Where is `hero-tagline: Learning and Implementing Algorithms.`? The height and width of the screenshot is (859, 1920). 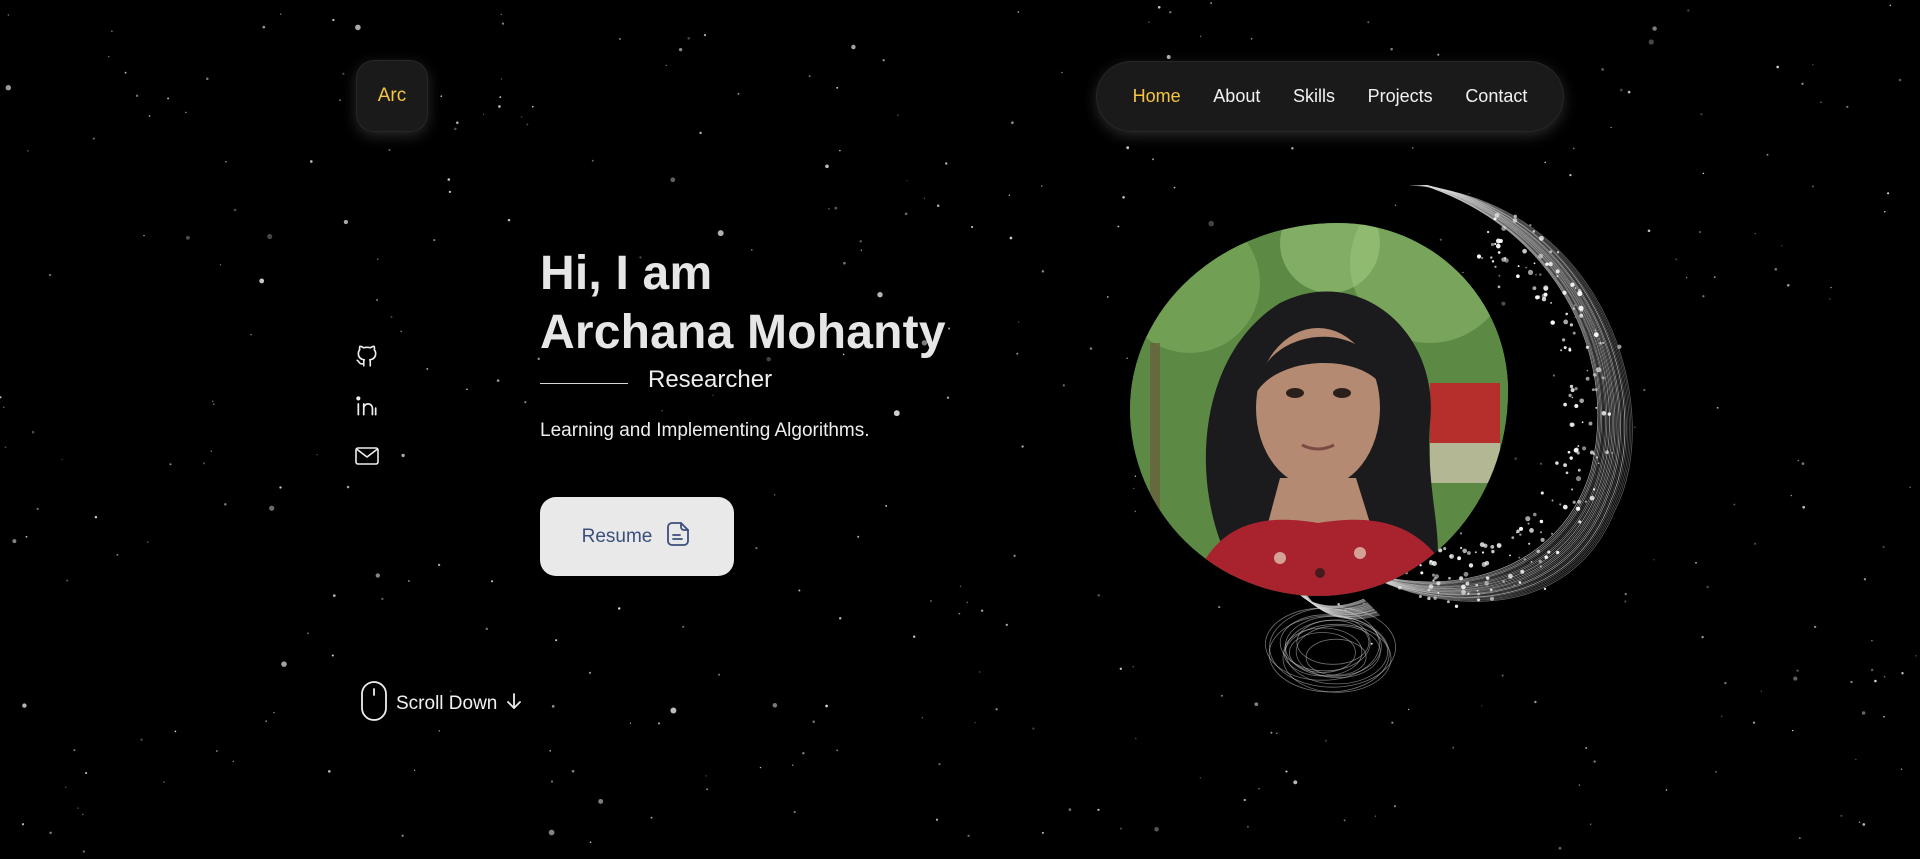
hero-tagline: Learning and Implementing Algorithms. is located at coordinates (705, 430).